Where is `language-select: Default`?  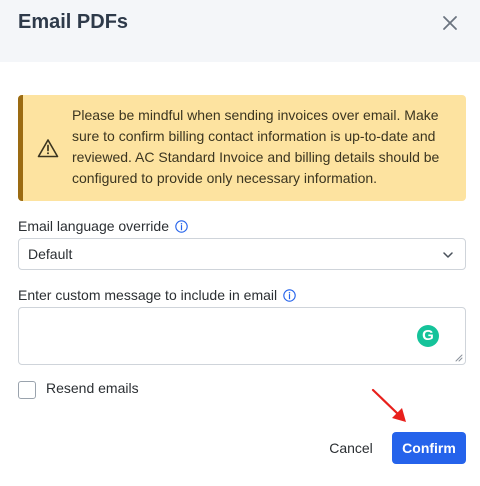 language-select: Default is located at coordinates (242, 254).